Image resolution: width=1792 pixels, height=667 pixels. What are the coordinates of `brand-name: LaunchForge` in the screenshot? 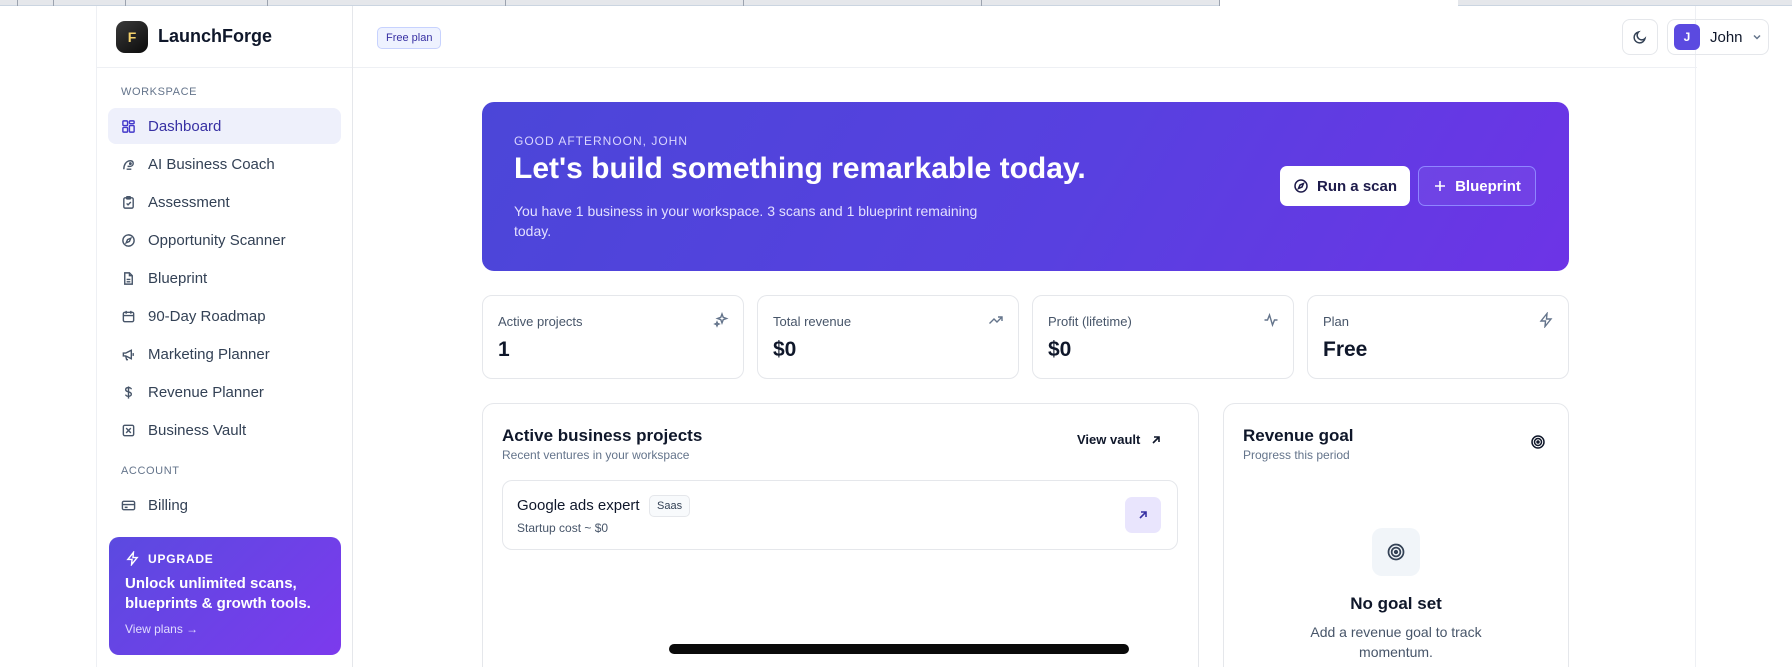 It's located at (215, 36).